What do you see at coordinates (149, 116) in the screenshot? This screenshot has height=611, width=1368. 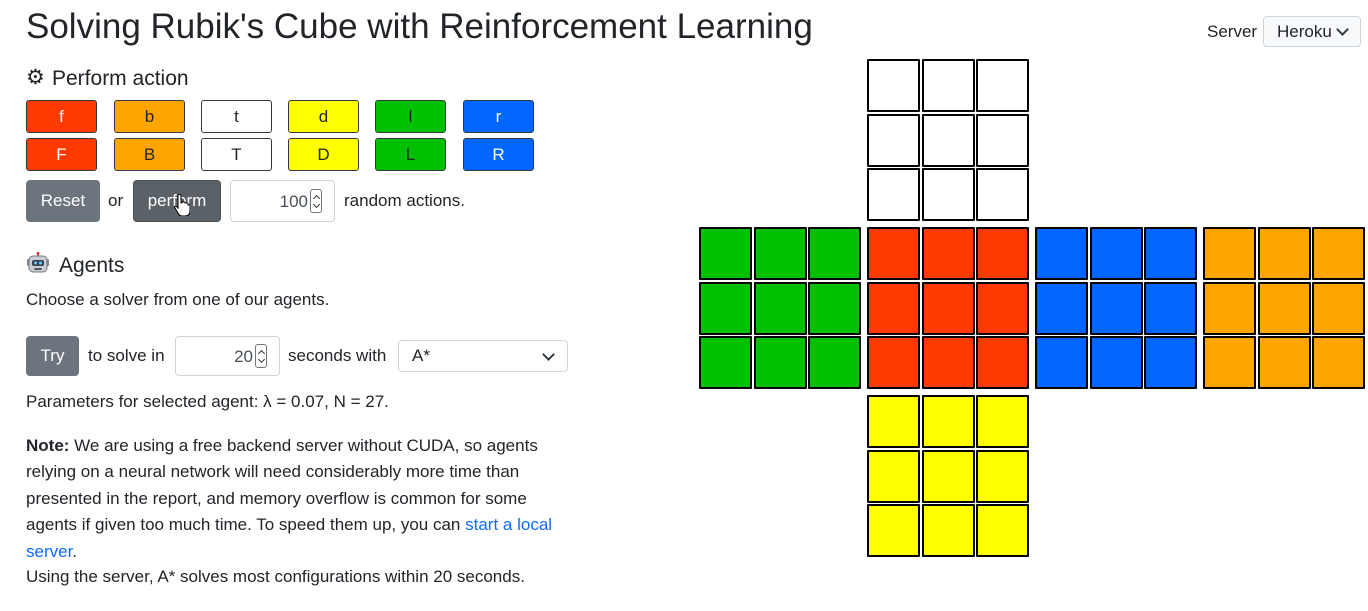 I see `move-button-b: b` at bounding box center [149, 116].